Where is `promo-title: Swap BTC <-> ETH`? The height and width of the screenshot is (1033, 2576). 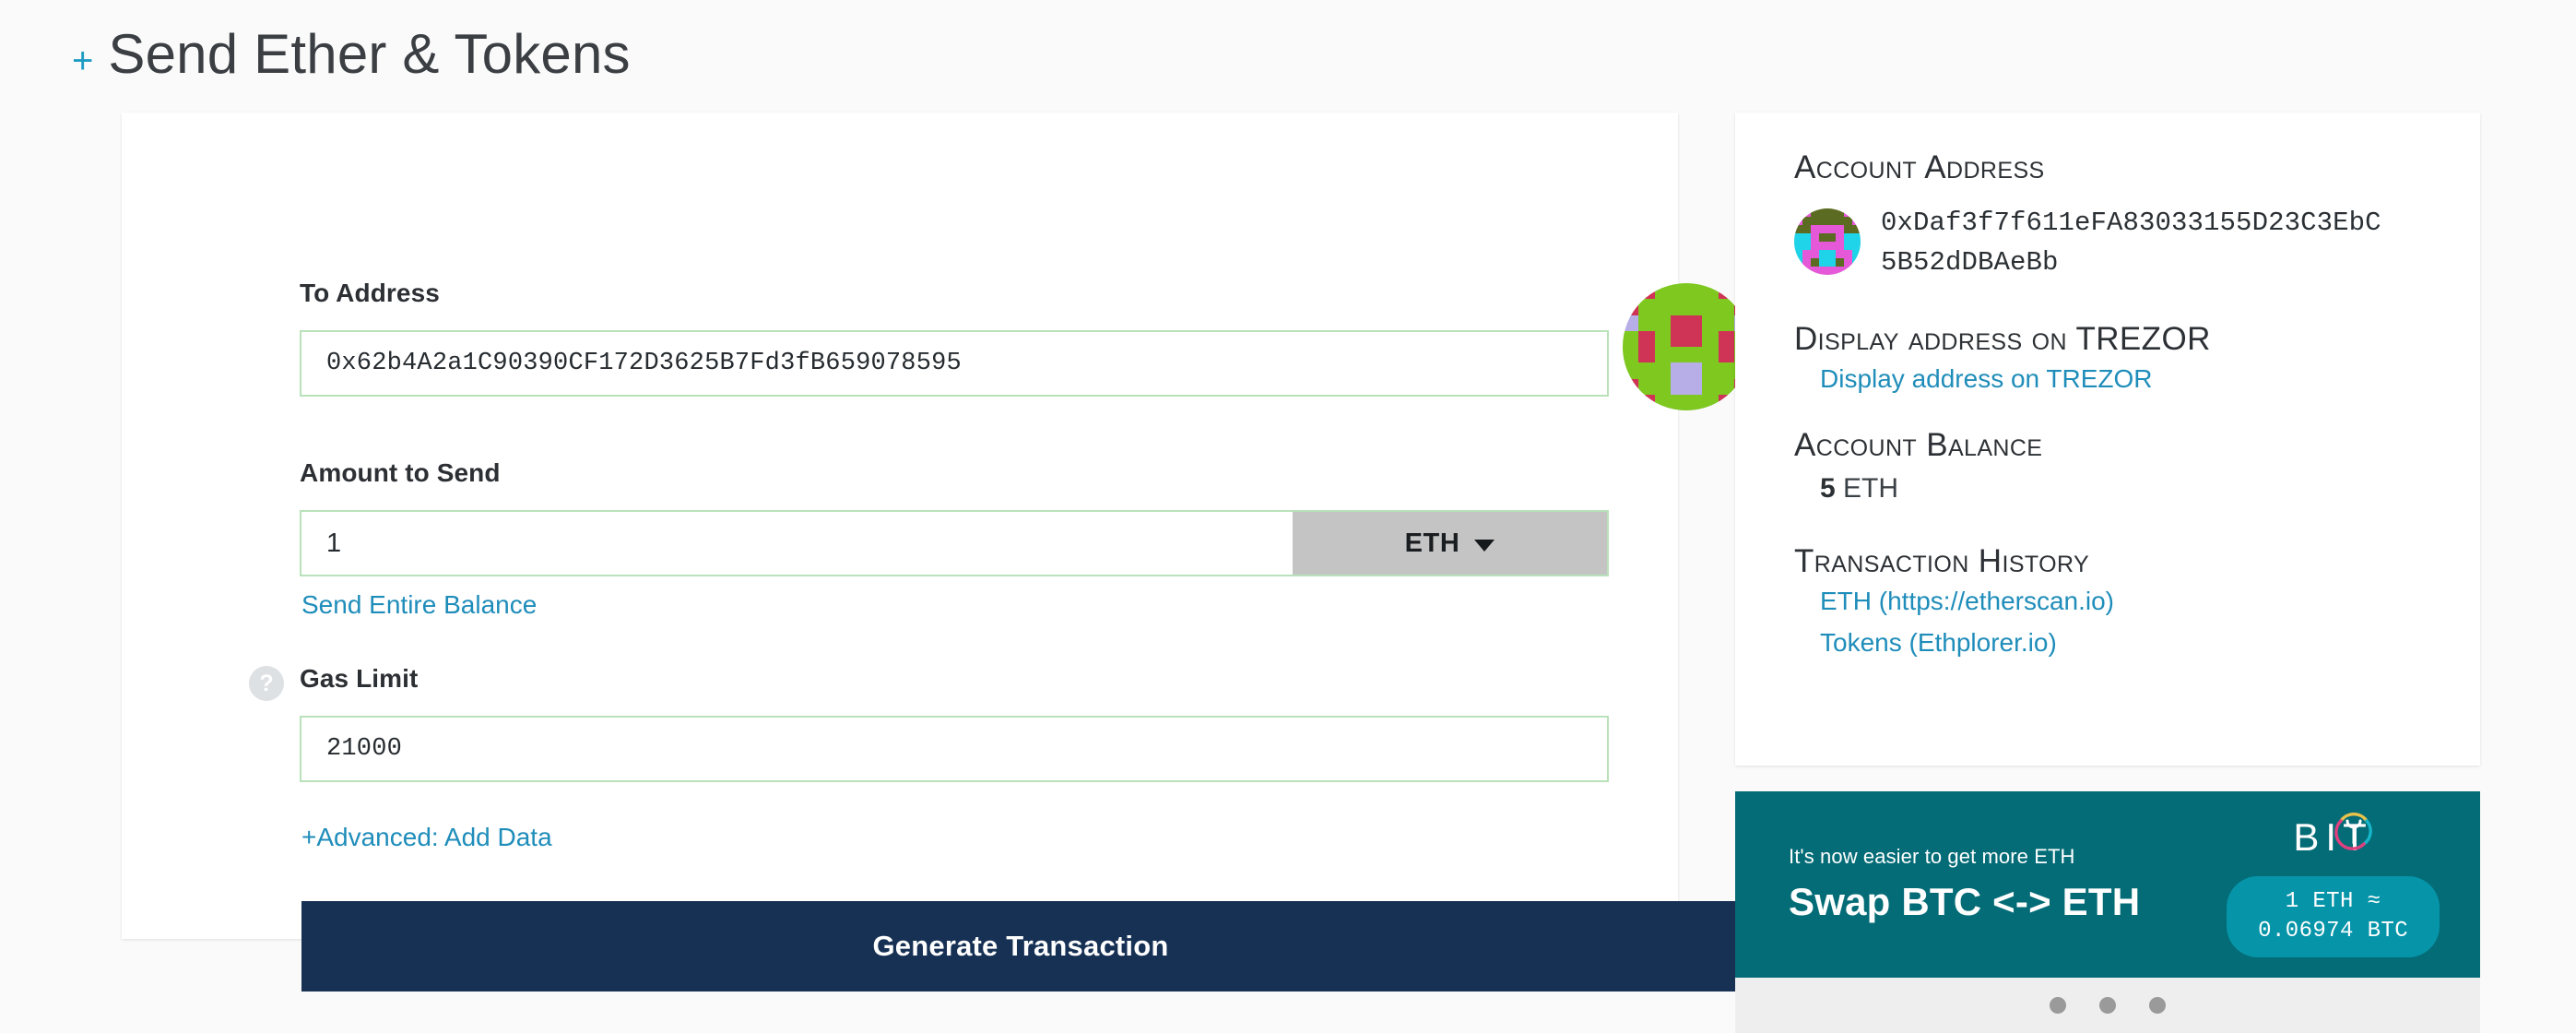
promo-title: Swap BTC <-> ETH is located at coordinates (1965, 901).